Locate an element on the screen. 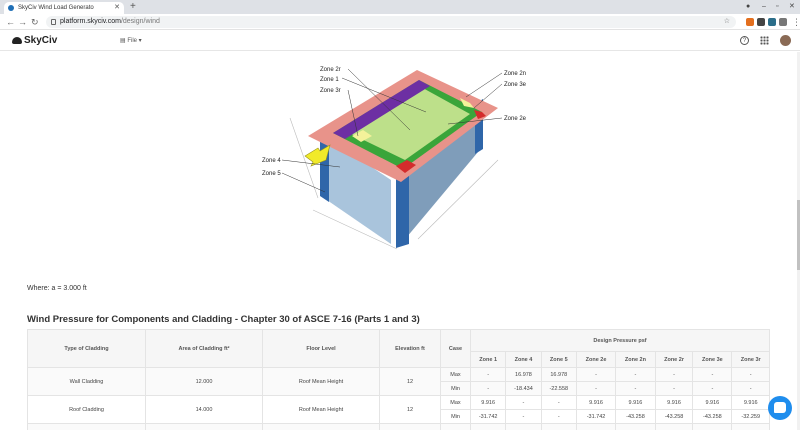 This screenshot has height=430, width=800. chat-support-button is located at coordinates (780, 408).